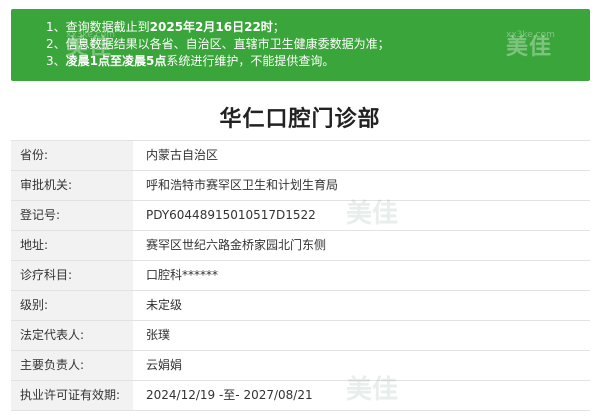  I want to click on notice-line-3-suffix: 系统进行维护，不能提供查询。, so click(250, 61).